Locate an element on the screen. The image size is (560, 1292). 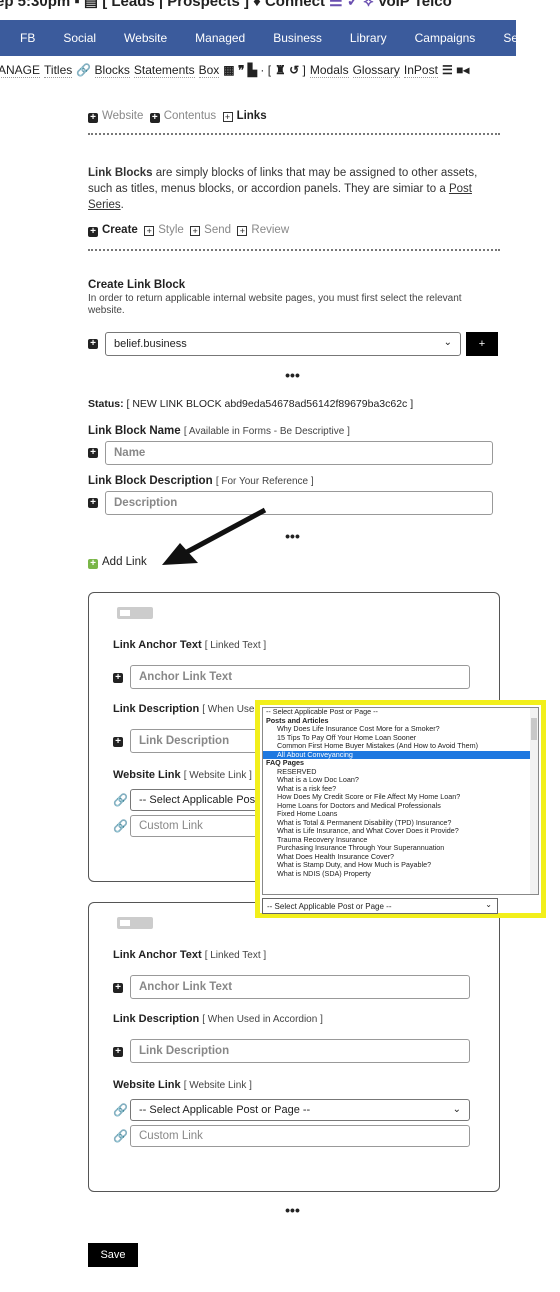
website-select: belief.business ⌄ is located at coordinates (283, 344).